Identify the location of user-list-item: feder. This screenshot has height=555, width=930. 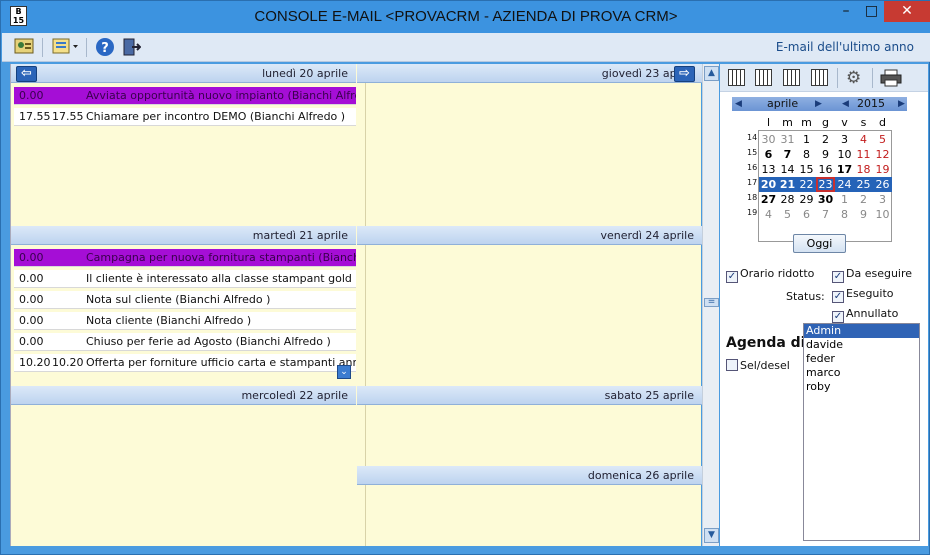
(861, 359).